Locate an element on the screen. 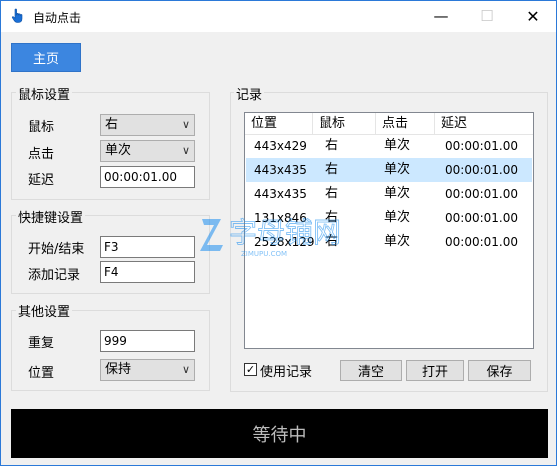 The height and width of the screenshot is (466, 557). table-cell: 443x429 is located at coordinates (280, 146).